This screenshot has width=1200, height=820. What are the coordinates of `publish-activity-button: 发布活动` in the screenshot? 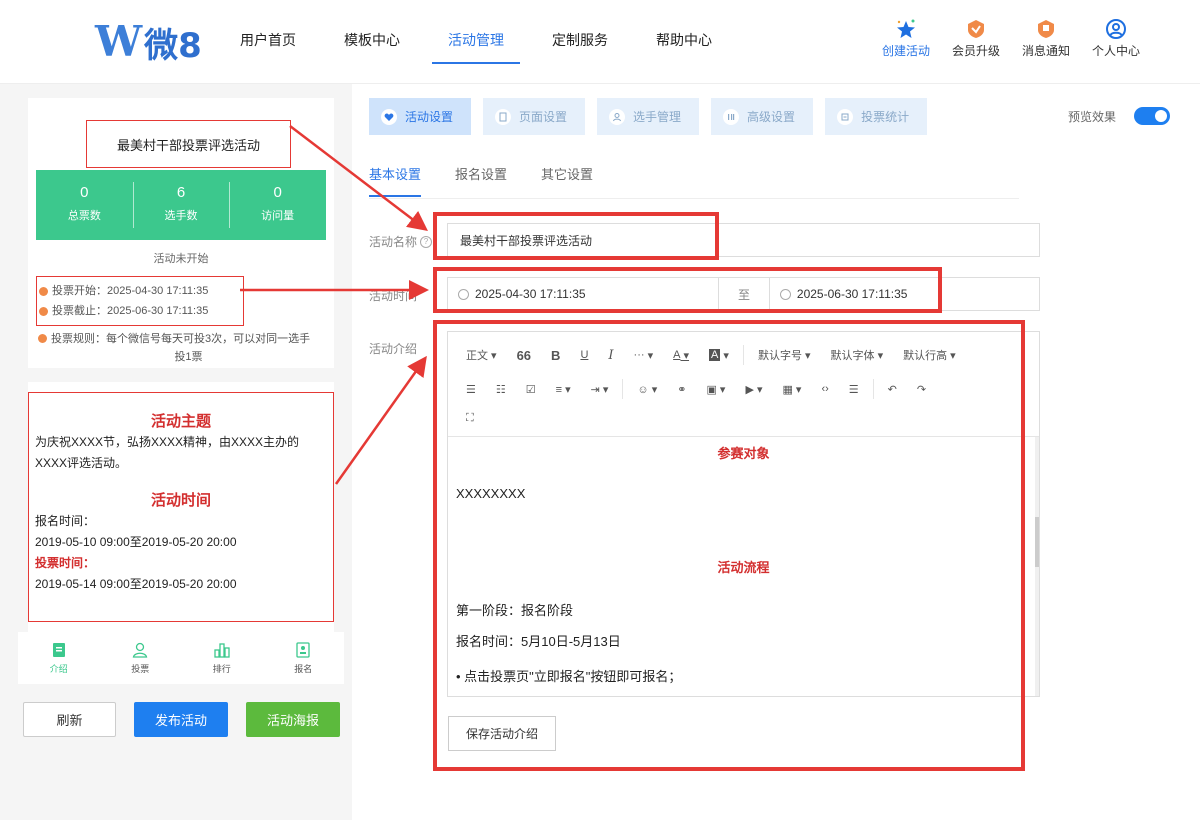 It's located at (181, 719).